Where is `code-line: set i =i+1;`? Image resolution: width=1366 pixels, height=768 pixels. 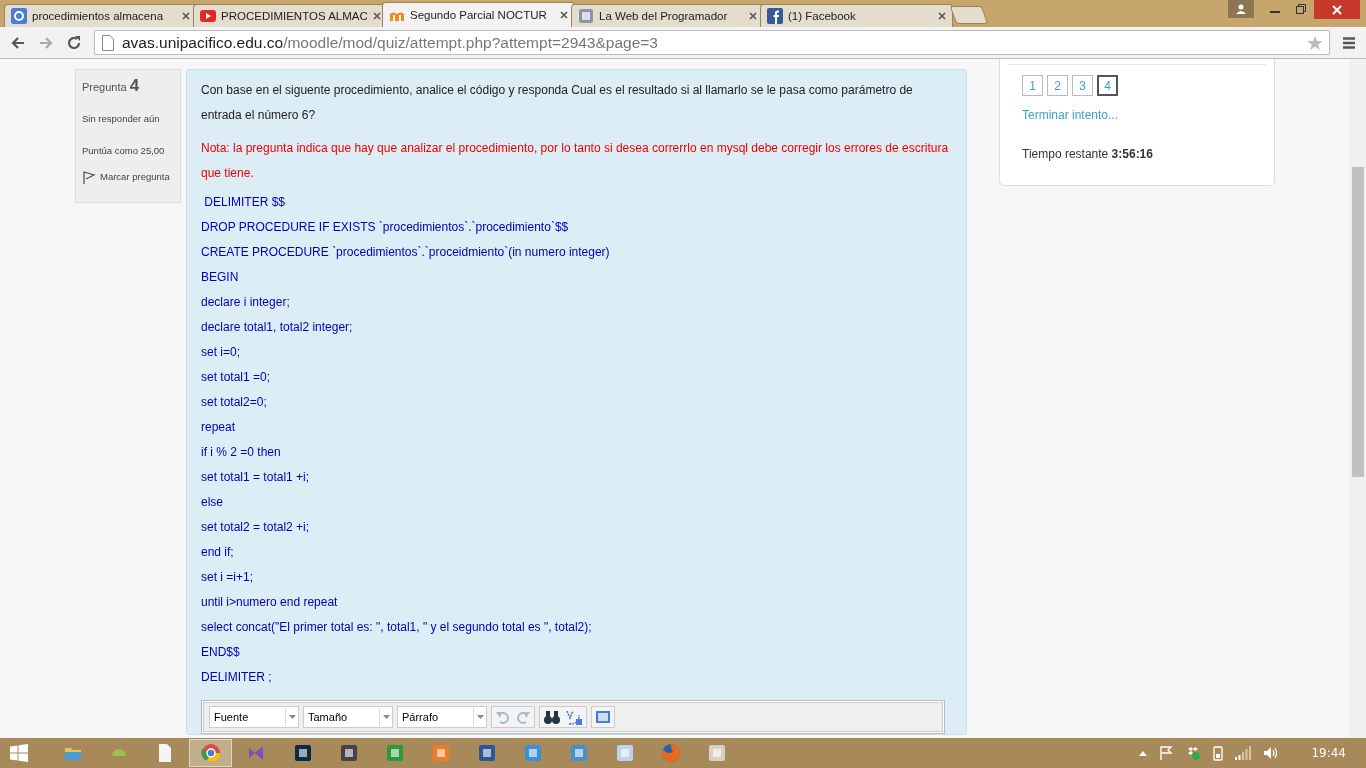 code-line: set i =i+1; is located at coordinates (228, 577).